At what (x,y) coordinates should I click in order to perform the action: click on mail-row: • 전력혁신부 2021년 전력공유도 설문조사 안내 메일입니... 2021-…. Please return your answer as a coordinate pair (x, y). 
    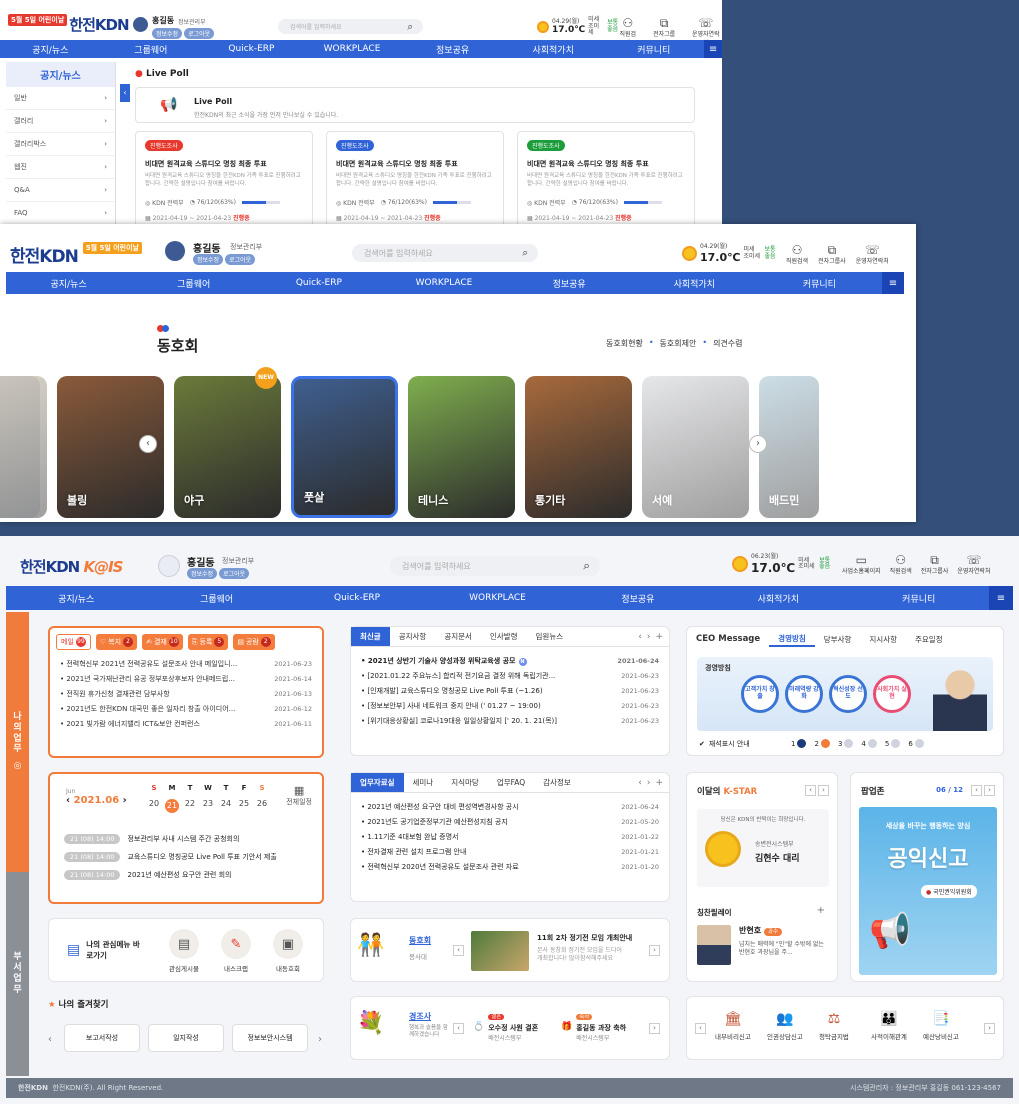
    Looking at the image, I should click on (186, 663).